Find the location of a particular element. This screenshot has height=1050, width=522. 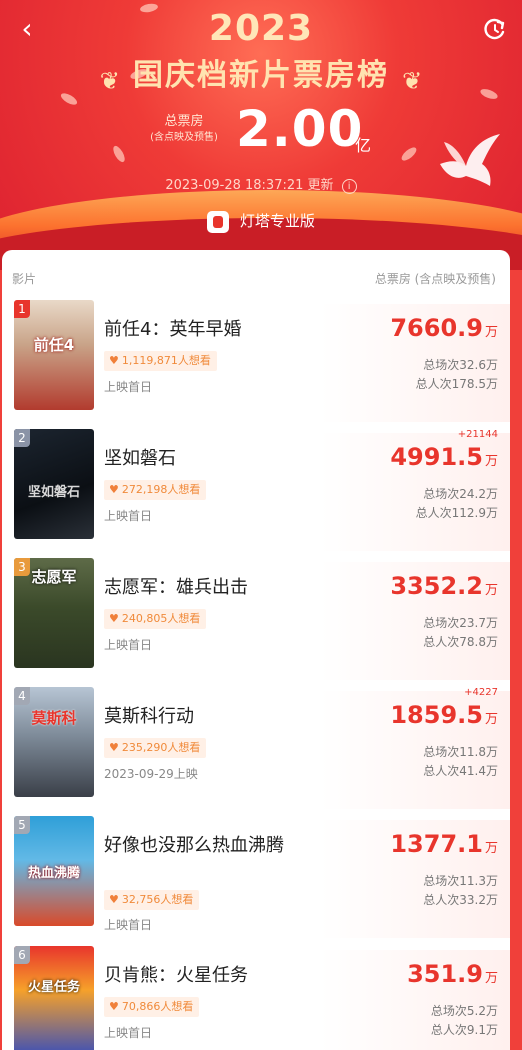

want-to-see-badge: ♥ 32,756人想看 is located at coordinates (152, 900).